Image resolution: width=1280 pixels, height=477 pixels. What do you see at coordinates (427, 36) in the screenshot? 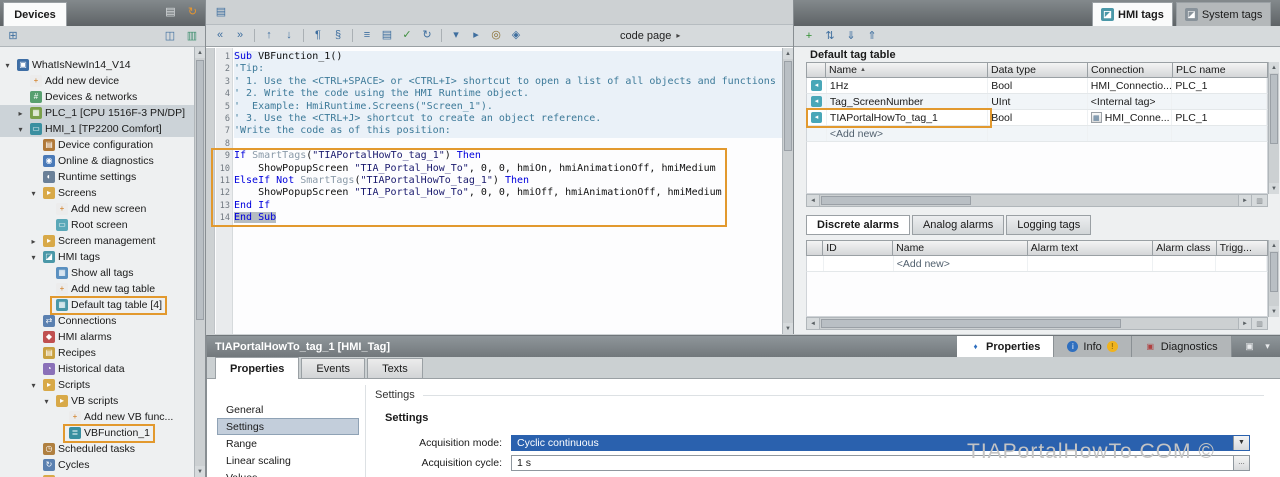
I see `refresh-icon: ↻` at bounding box center [427, 36].